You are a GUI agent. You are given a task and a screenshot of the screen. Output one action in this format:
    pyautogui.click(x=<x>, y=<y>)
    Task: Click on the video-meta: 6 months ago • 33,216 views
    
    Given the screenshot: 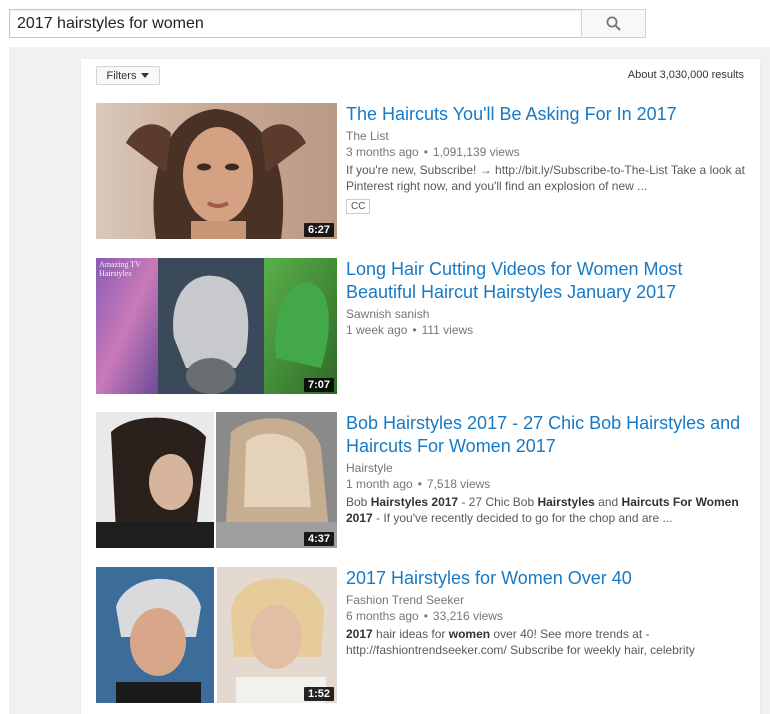 What is the action you would take?
    pyautogui.click(x=424, y=616)
    